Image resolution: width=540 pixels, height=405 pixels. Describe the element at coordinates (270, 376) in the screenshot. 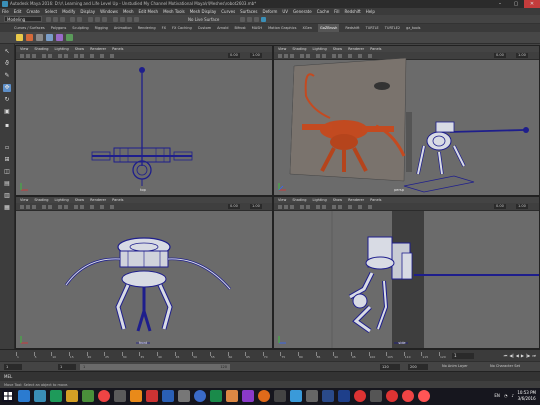

I see `command-line: MEL` at that location.